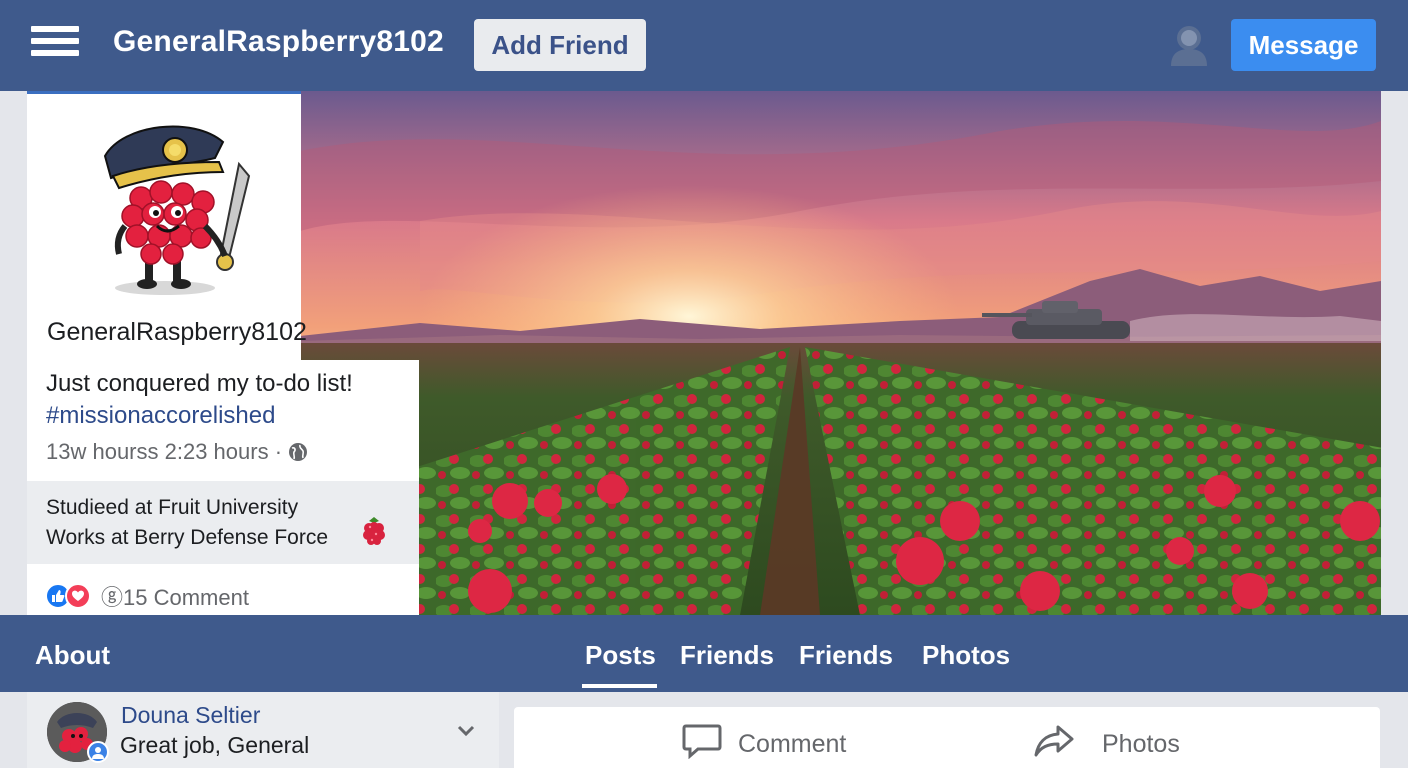  Describe the element at coordinates (846, 655) in the screenshot. I see `tab-friends-2: Friends` at that location.